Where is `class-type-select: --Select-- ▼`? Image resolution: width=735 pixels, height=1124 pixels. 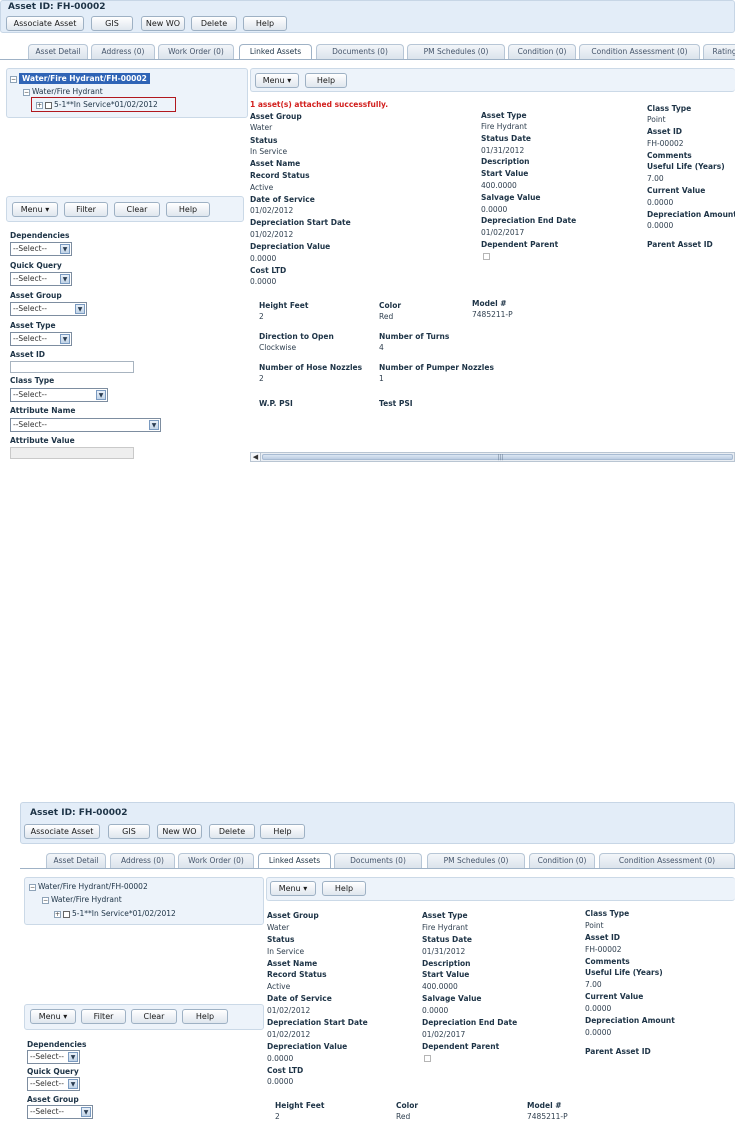
class-type-select: --Select-- ▼ is located at coordinates (59, 395).